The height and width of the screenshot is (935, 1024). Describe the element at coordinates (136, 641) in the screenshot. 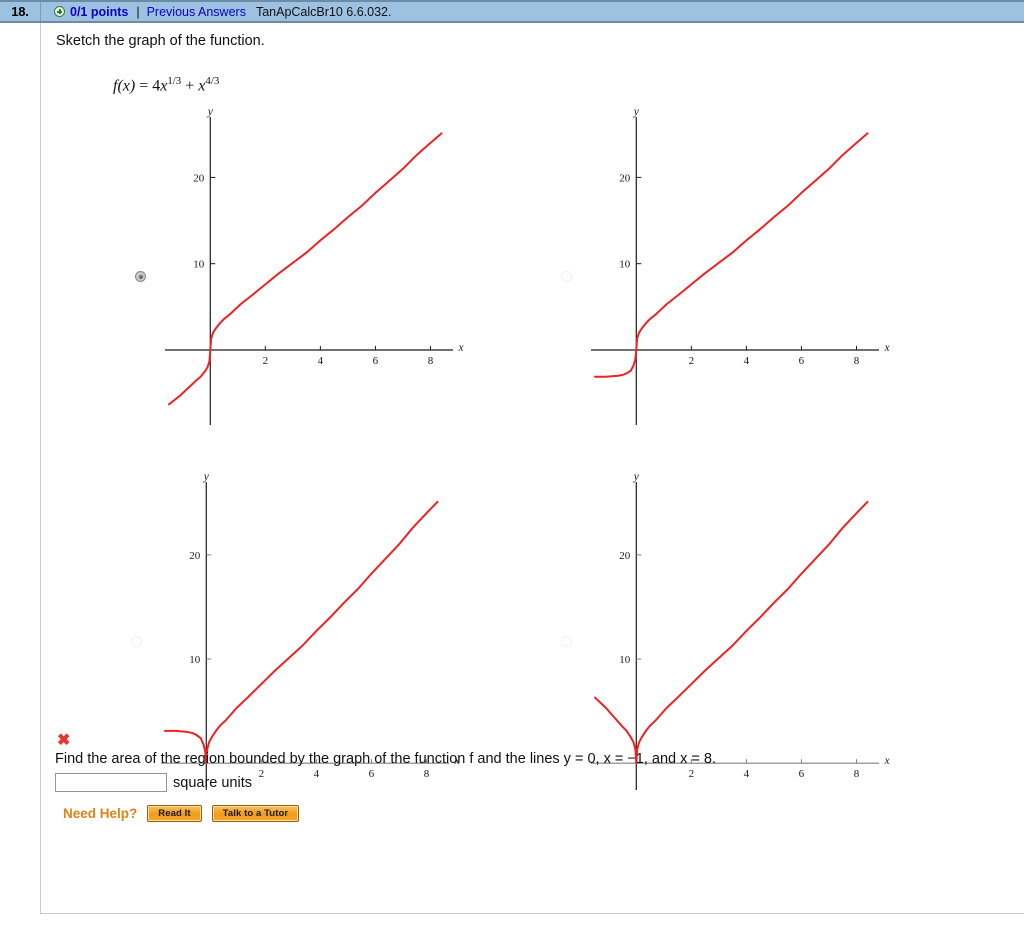

I see `choice-c-radio` at that location.